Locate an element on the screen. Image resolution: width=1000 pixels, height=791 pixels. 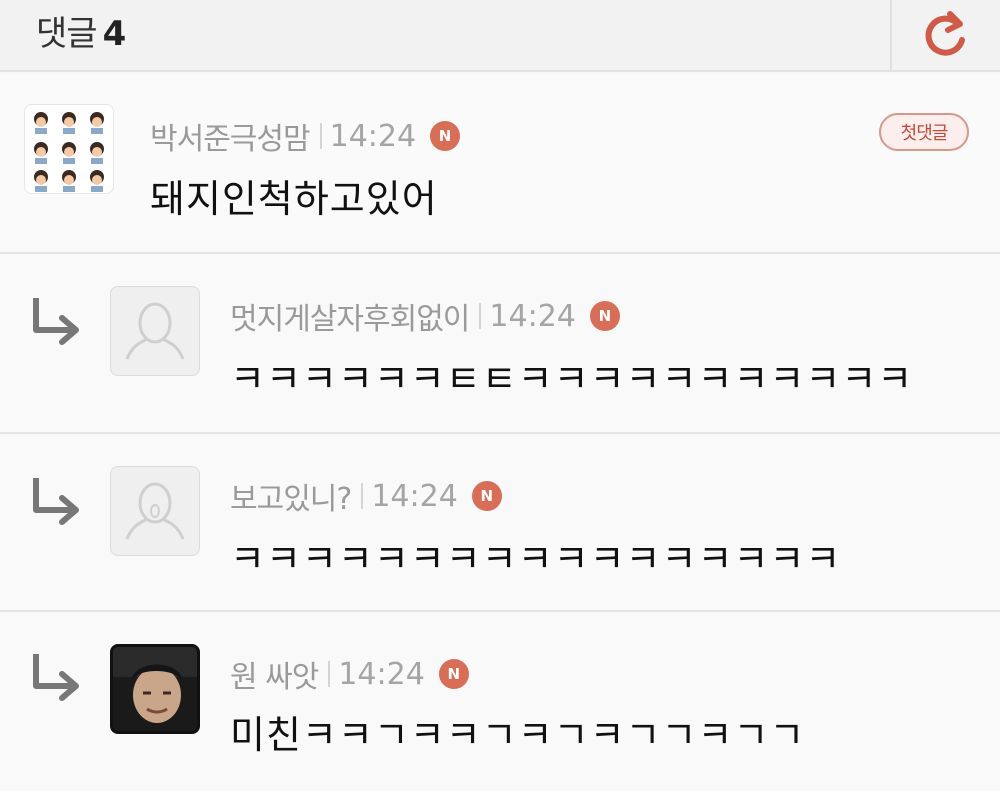
comments-title: 댓글 4 is located at coordinates (81, 30).